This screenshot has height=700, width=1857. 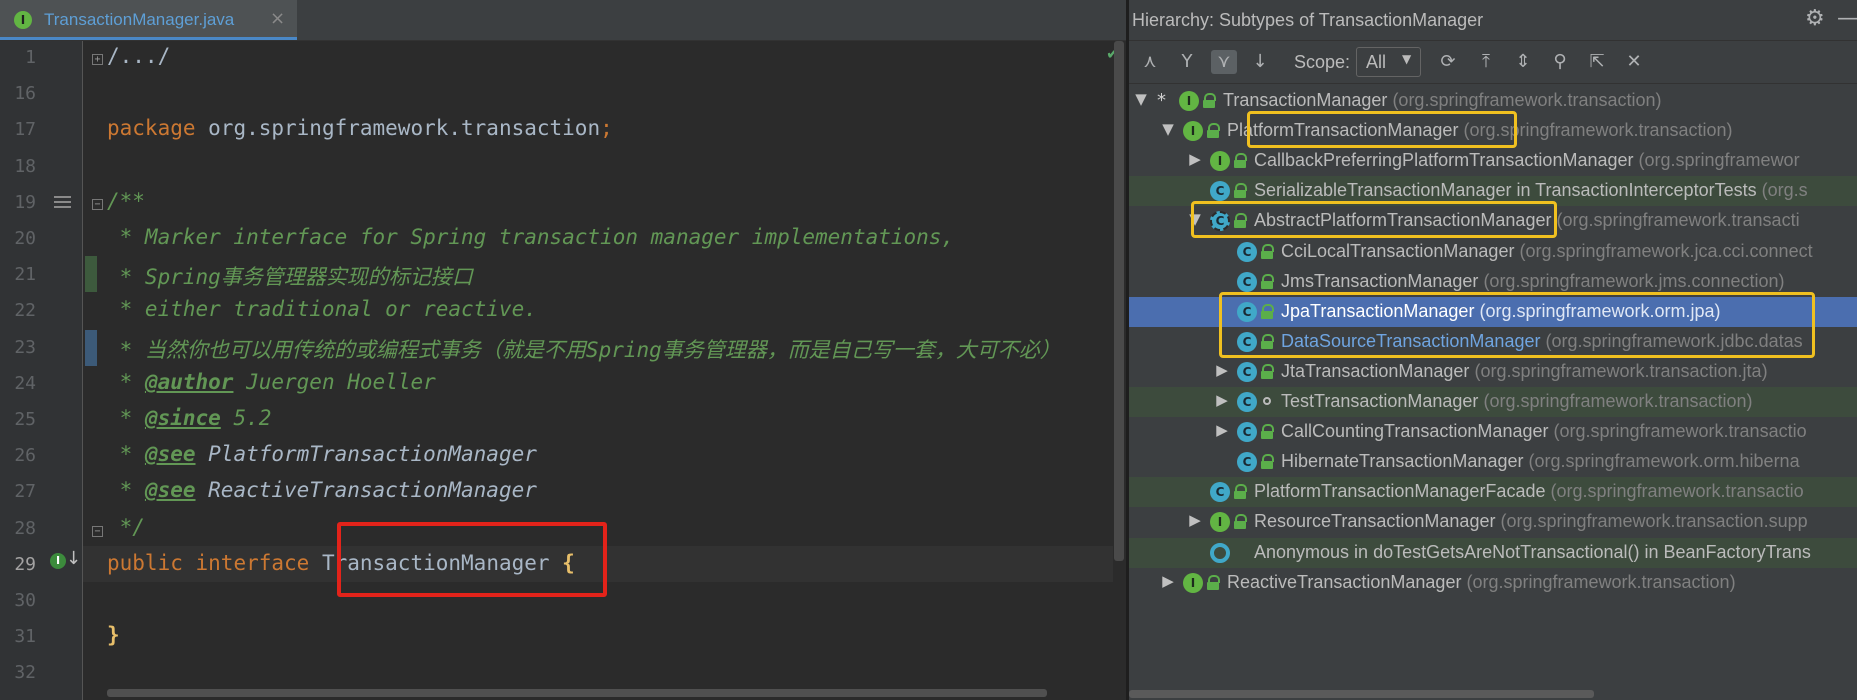 What do you see at coordinates (404, 128) in the screenshot?
I see `code-token: org.springframework.transaction` at bounding box center [404, 128].